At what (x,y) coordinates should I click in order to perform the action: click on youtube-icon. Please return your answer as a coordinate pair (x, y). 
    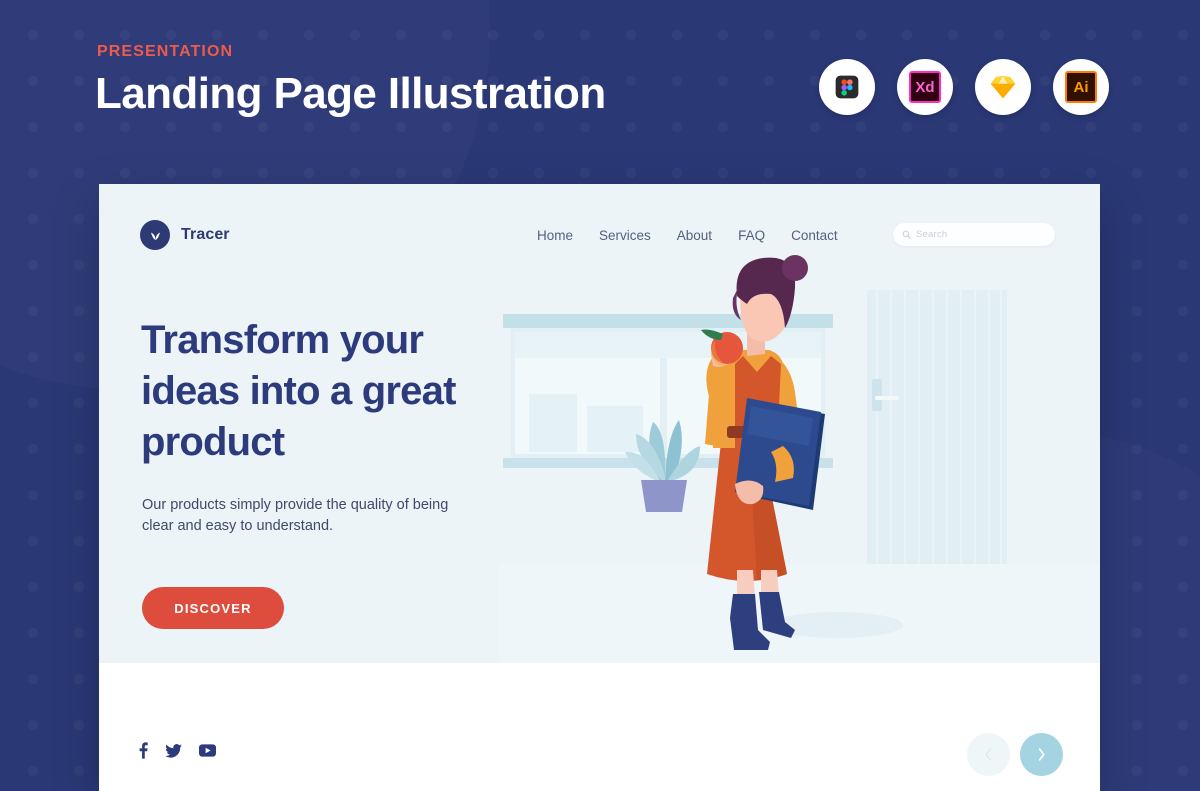
    Looking at the image, I should click on (207, 750).